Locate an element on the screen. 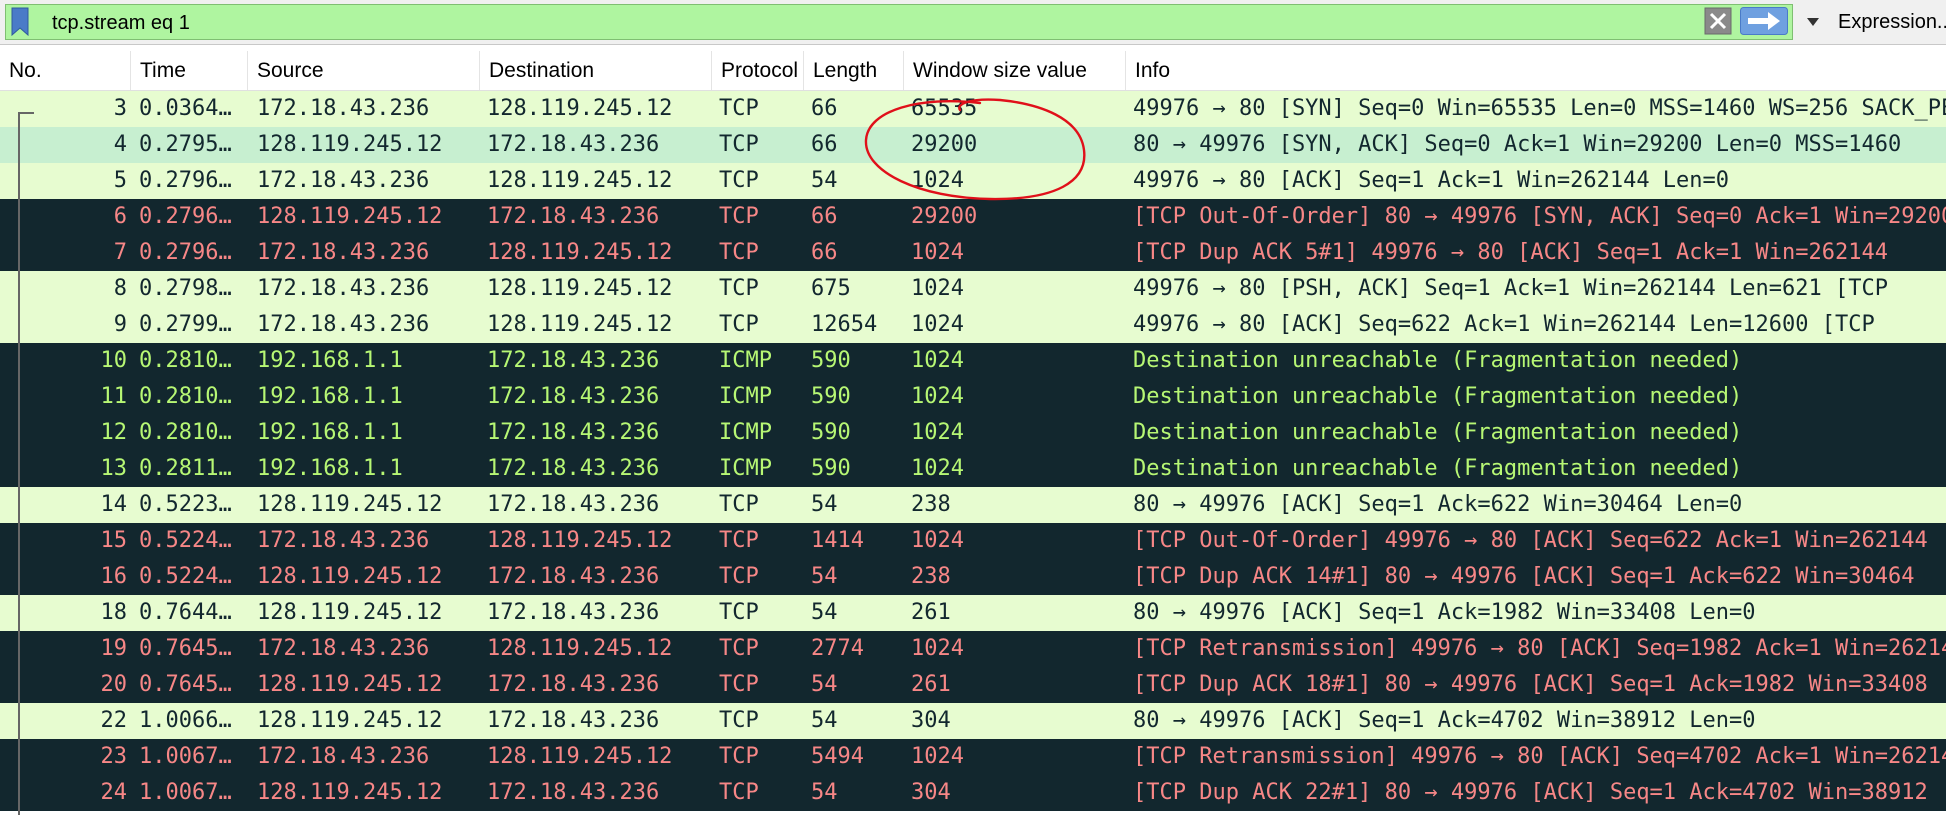 The width and height of the screenshot is (1946, 815). packet-source: 192.168.1.1 is located at coordinates (330, 468).